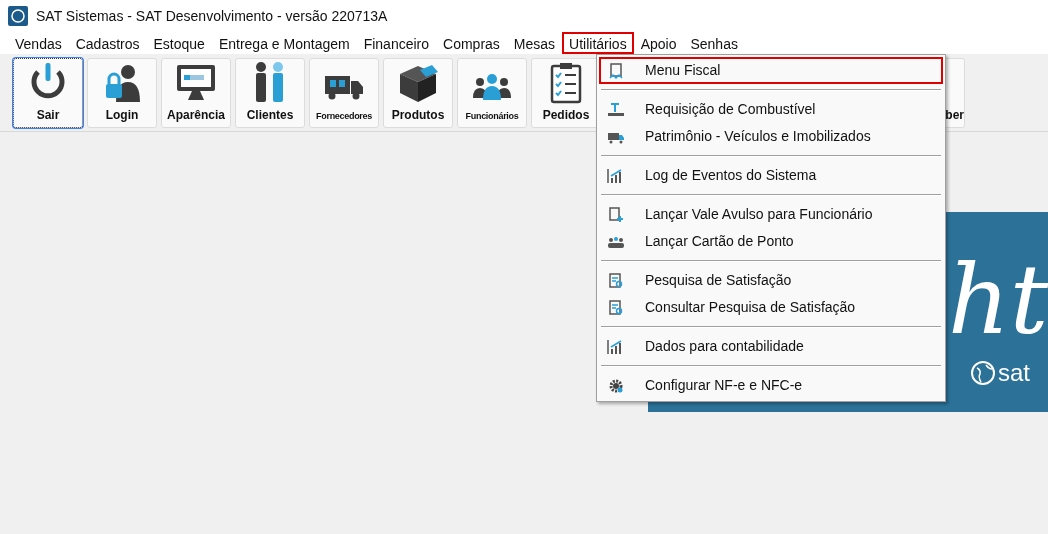  Describe the element at coordinates (771, 280) in the screenshot. I see `menu-item: Pesquisa de Satisfação` at that location.